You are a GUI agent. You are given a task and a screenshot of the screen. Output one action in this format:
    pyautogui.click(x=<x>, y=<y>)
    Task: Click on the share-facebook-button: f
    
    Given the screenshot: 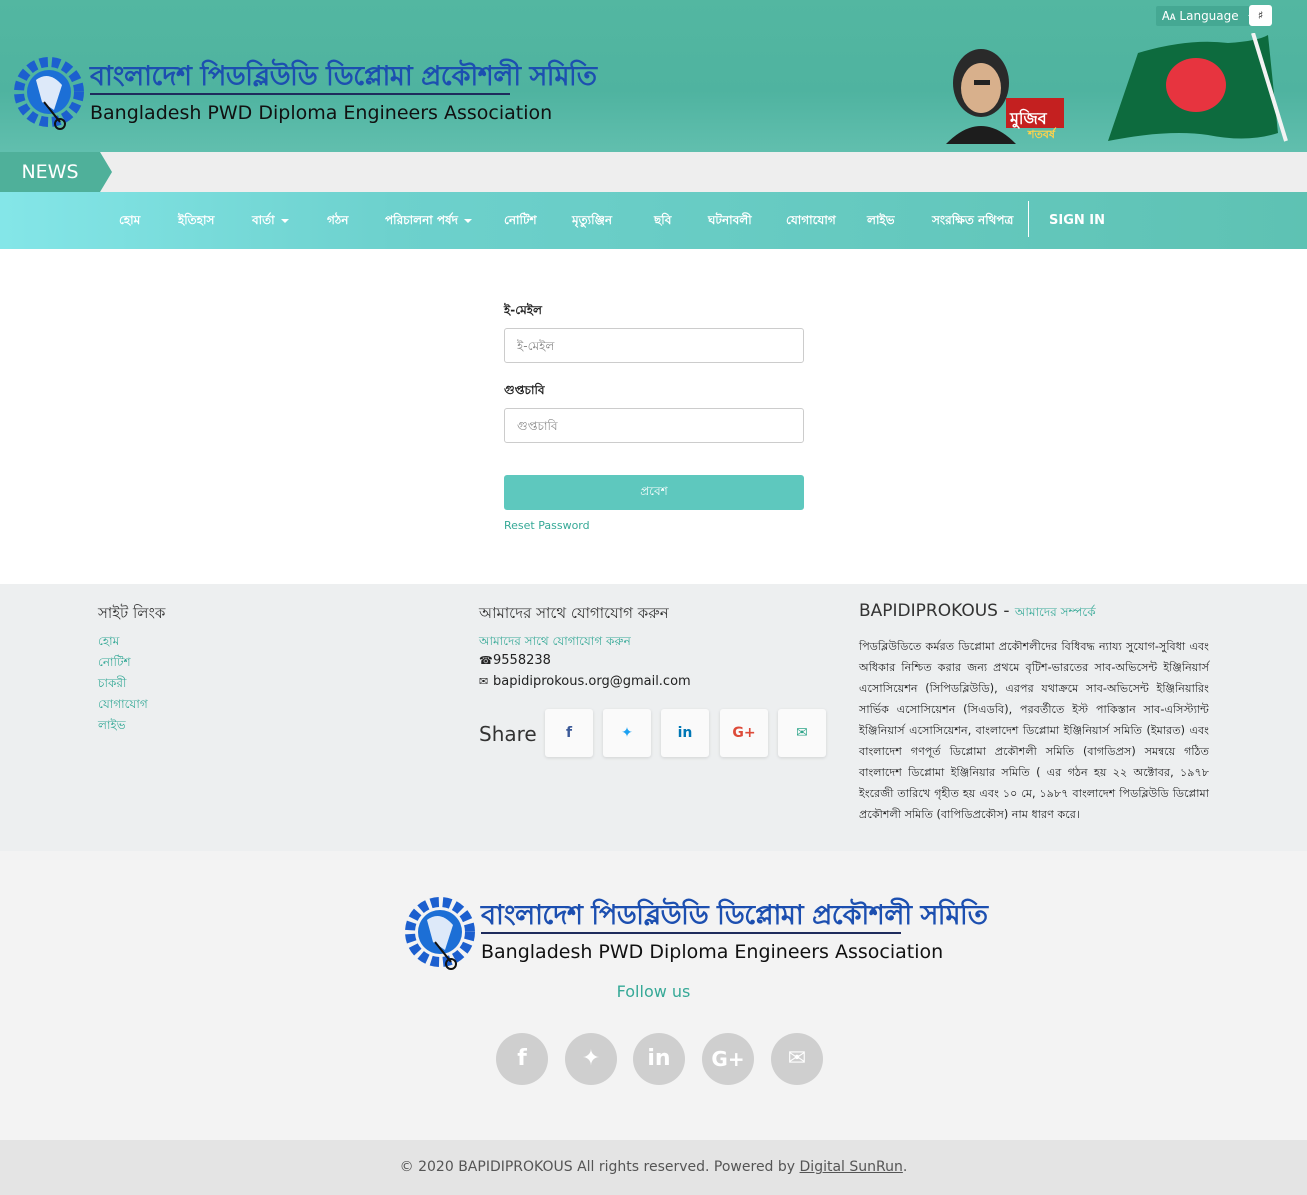 What is the action you would take?
    pyautogui.click(x=569, y=733)
    